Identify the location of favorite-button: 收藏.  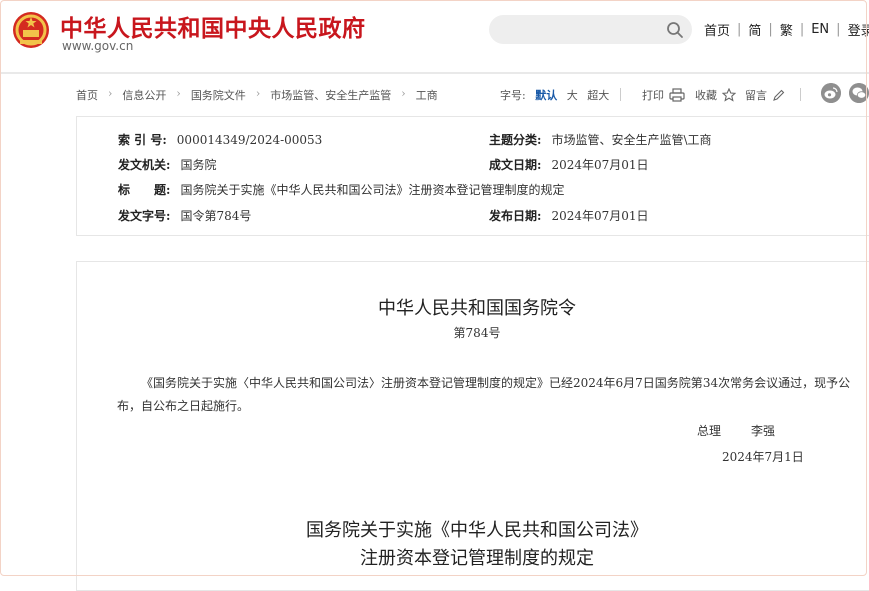
(715, 95).